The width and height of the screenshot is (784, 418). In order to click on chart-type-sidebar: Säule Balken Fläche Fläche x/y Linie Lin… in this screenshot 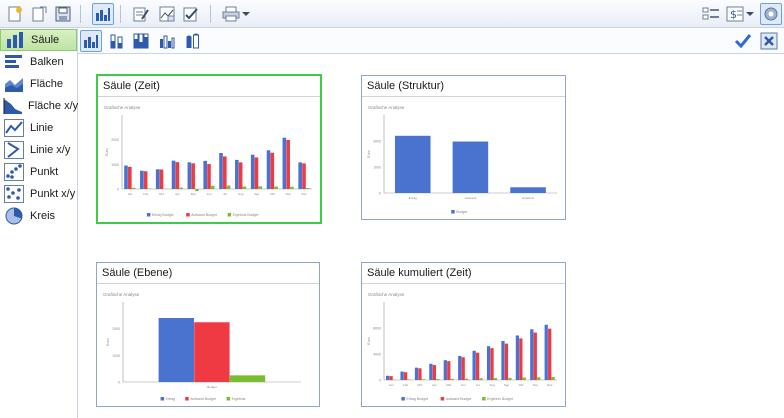, I will do `click(39, 223)`.